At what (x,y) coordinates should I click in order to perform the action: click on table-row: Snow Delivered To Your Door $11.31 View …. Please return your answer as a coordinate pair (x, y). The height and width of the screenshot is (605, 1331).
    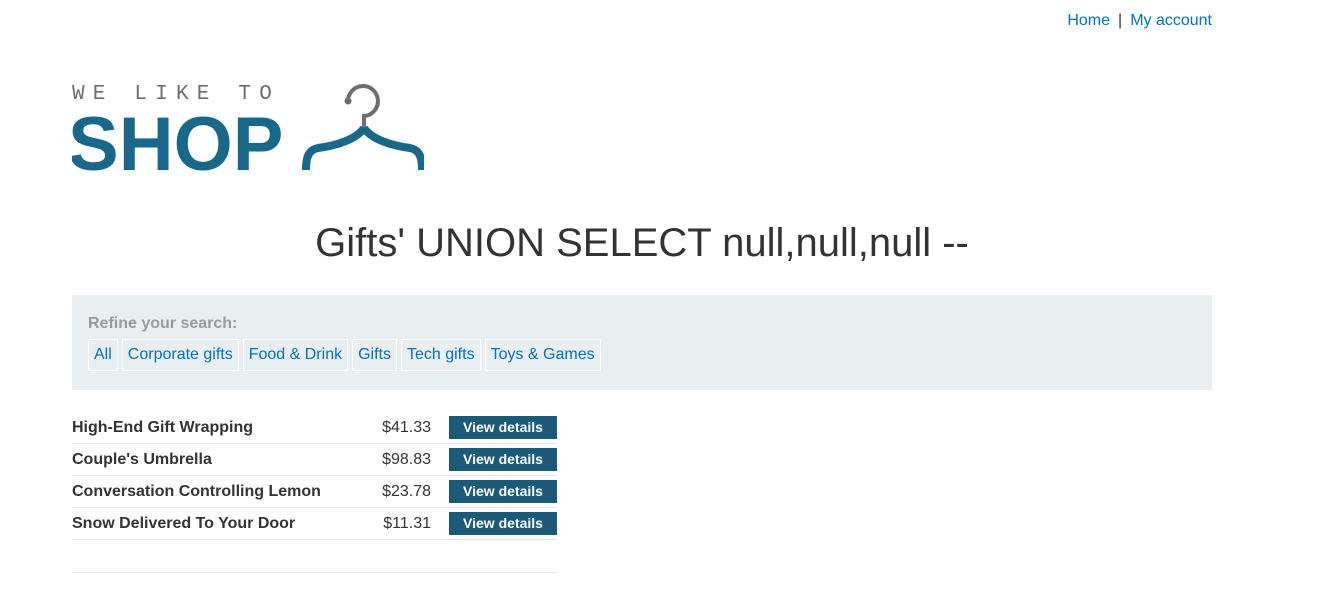
    Looking at the image, I should click on (314, 523).